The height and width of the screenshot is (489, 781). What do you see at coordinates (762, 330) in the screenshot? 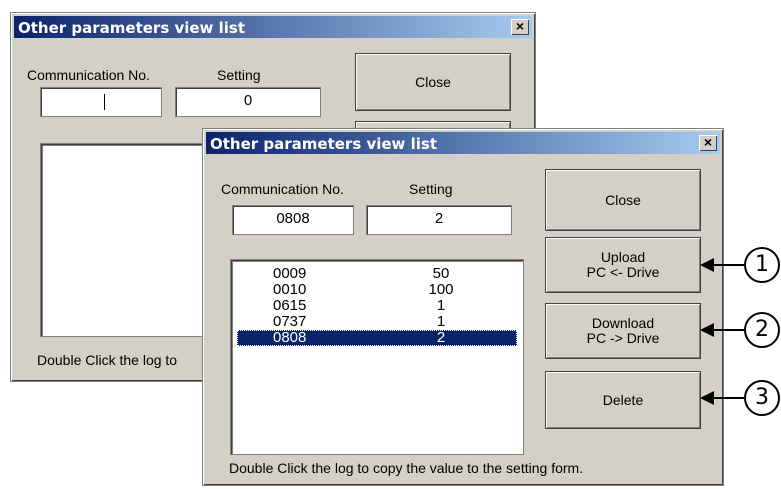
I see `callout-2: 2` at bounding box center [762, 330].